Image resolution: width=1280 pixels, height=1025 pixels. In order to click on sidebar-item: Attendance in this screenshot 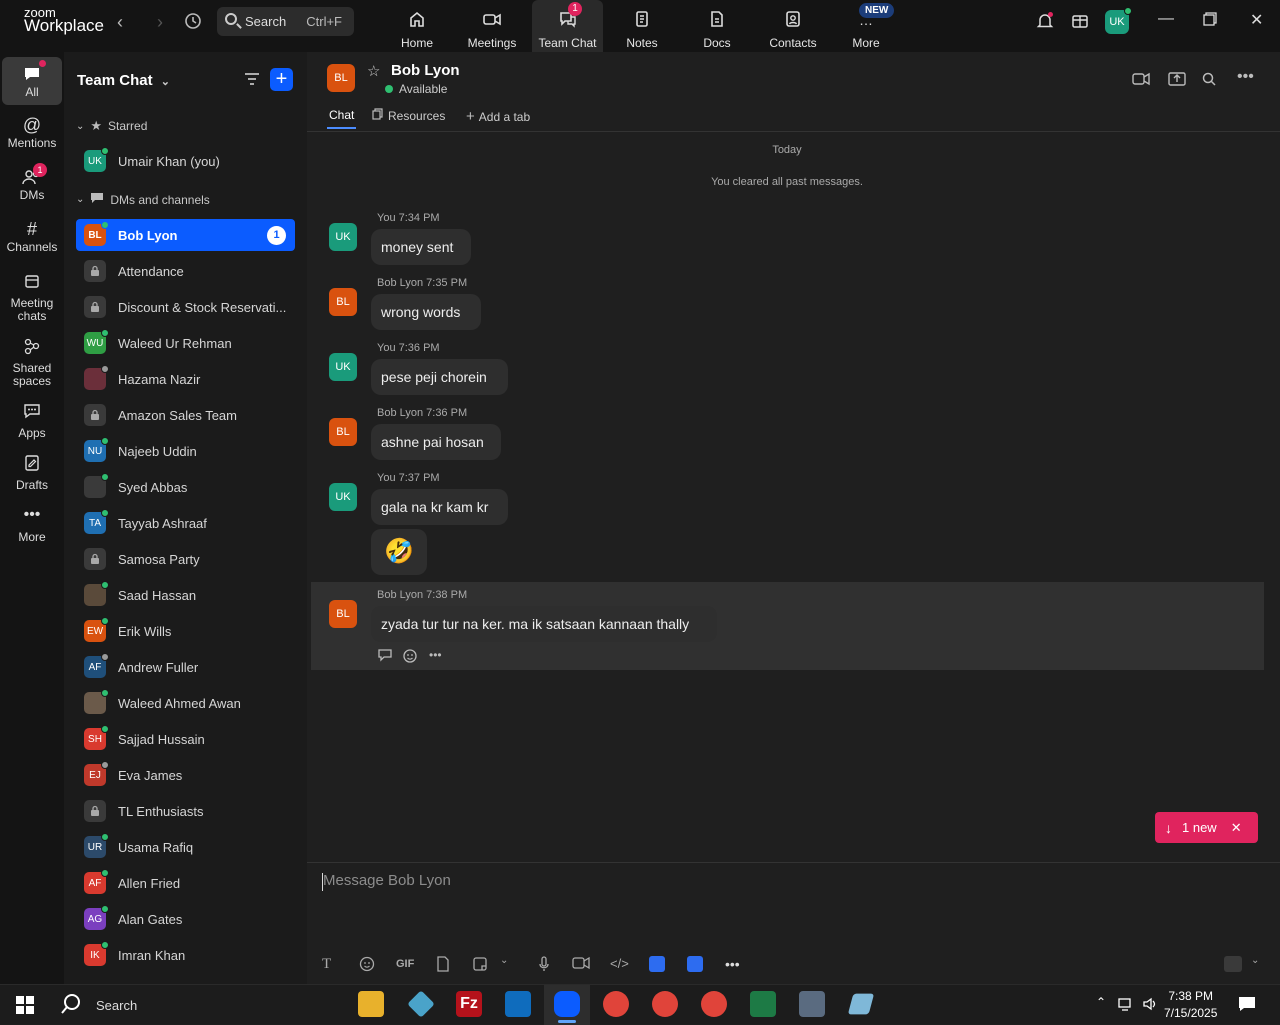, I will do `click(185, 271)`.